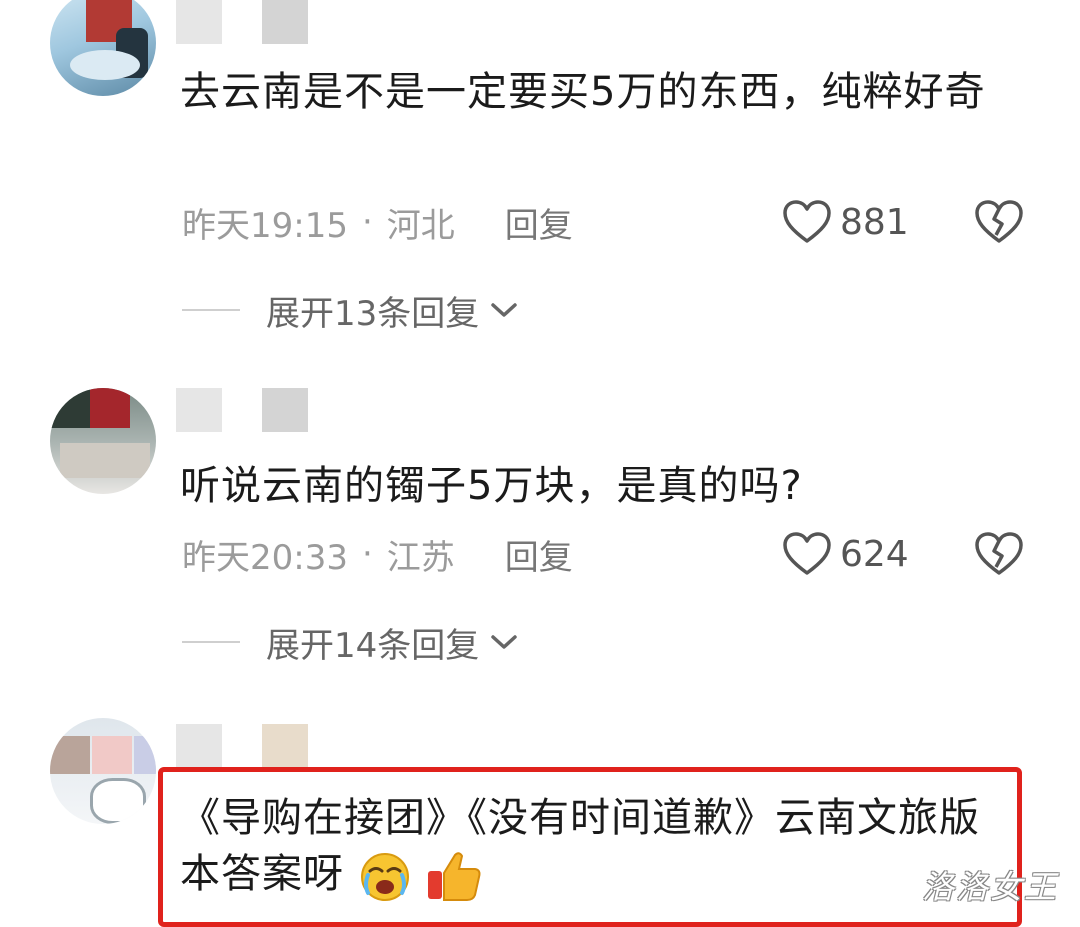  Describe the element at coordinates (580, 846) in the screenshot. I see `comment-text-content: 《导购在接团》《没有时间道歉》云南文旅版本答案呀` at that location.